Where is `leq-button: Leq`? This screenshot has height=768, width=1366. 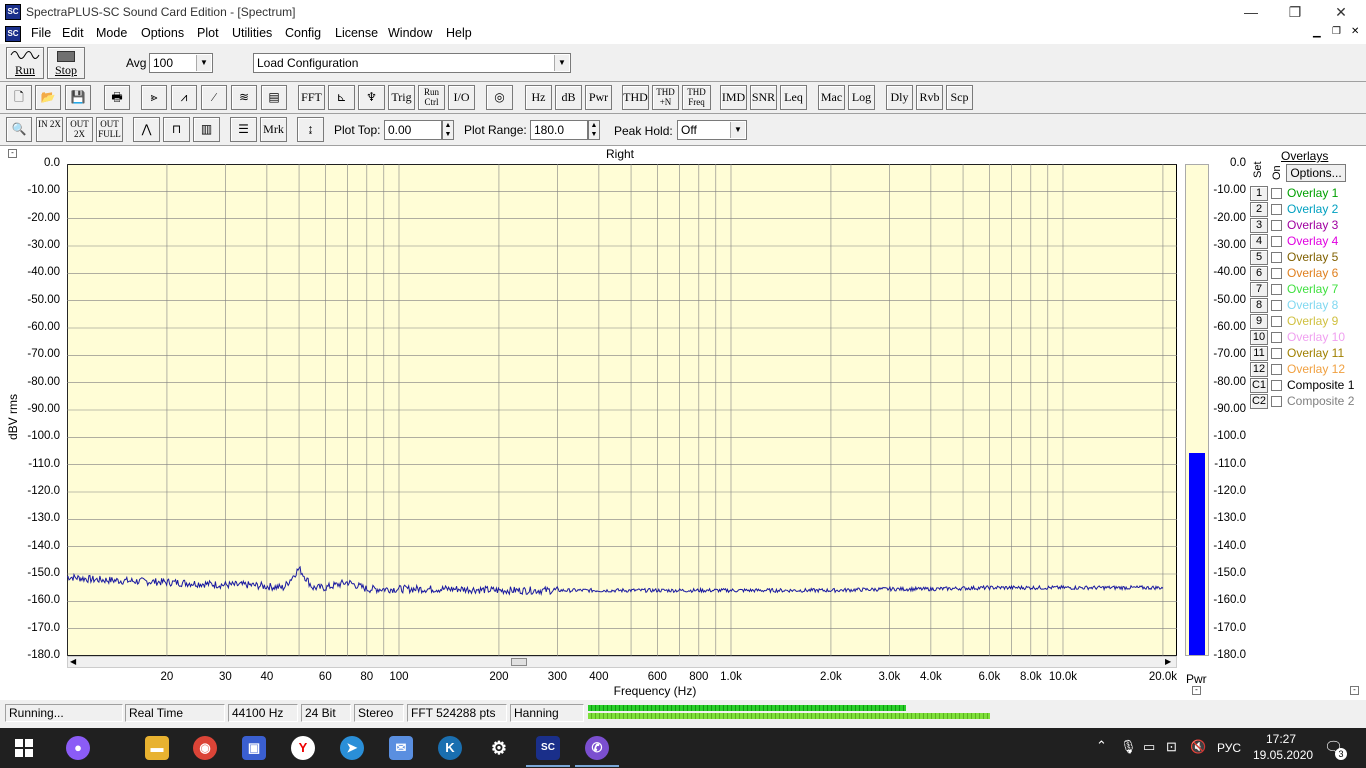
leq-button: Leq is located at coordinates (793, 97).